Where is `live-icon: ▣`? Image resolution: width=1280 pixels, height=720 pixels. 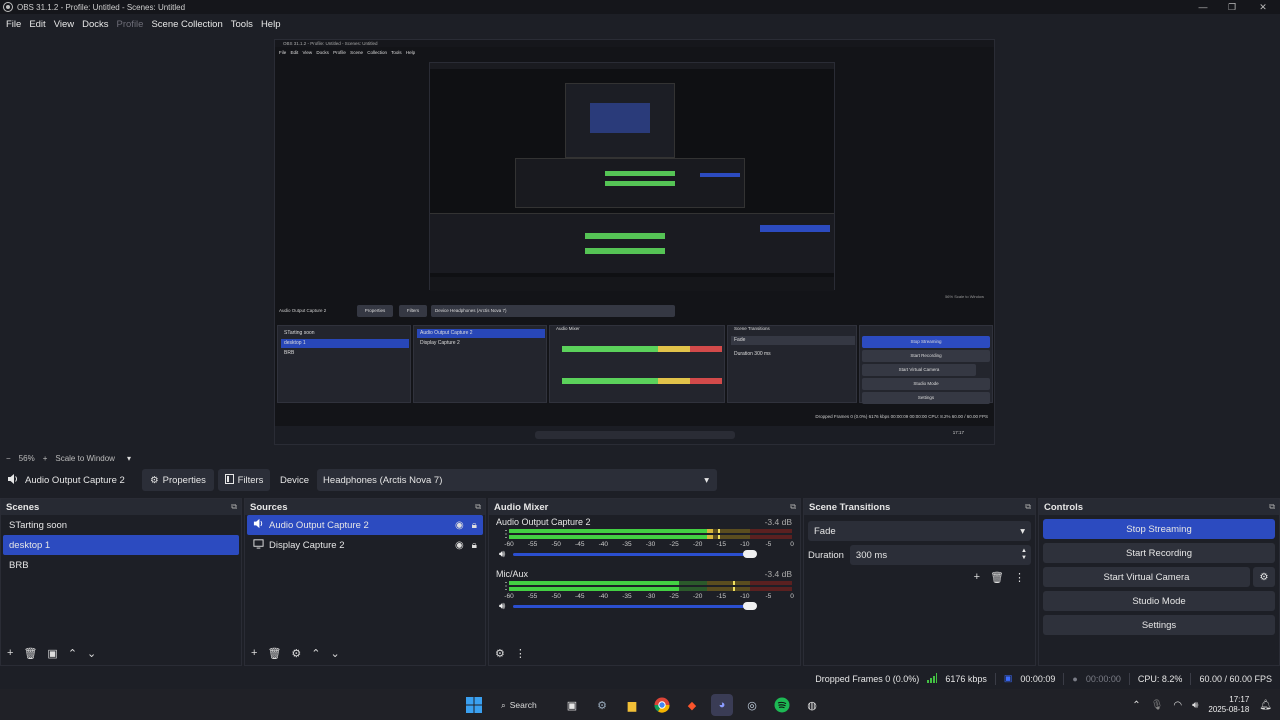
live-icon: ▣ is located at coordinates (1008, 678).